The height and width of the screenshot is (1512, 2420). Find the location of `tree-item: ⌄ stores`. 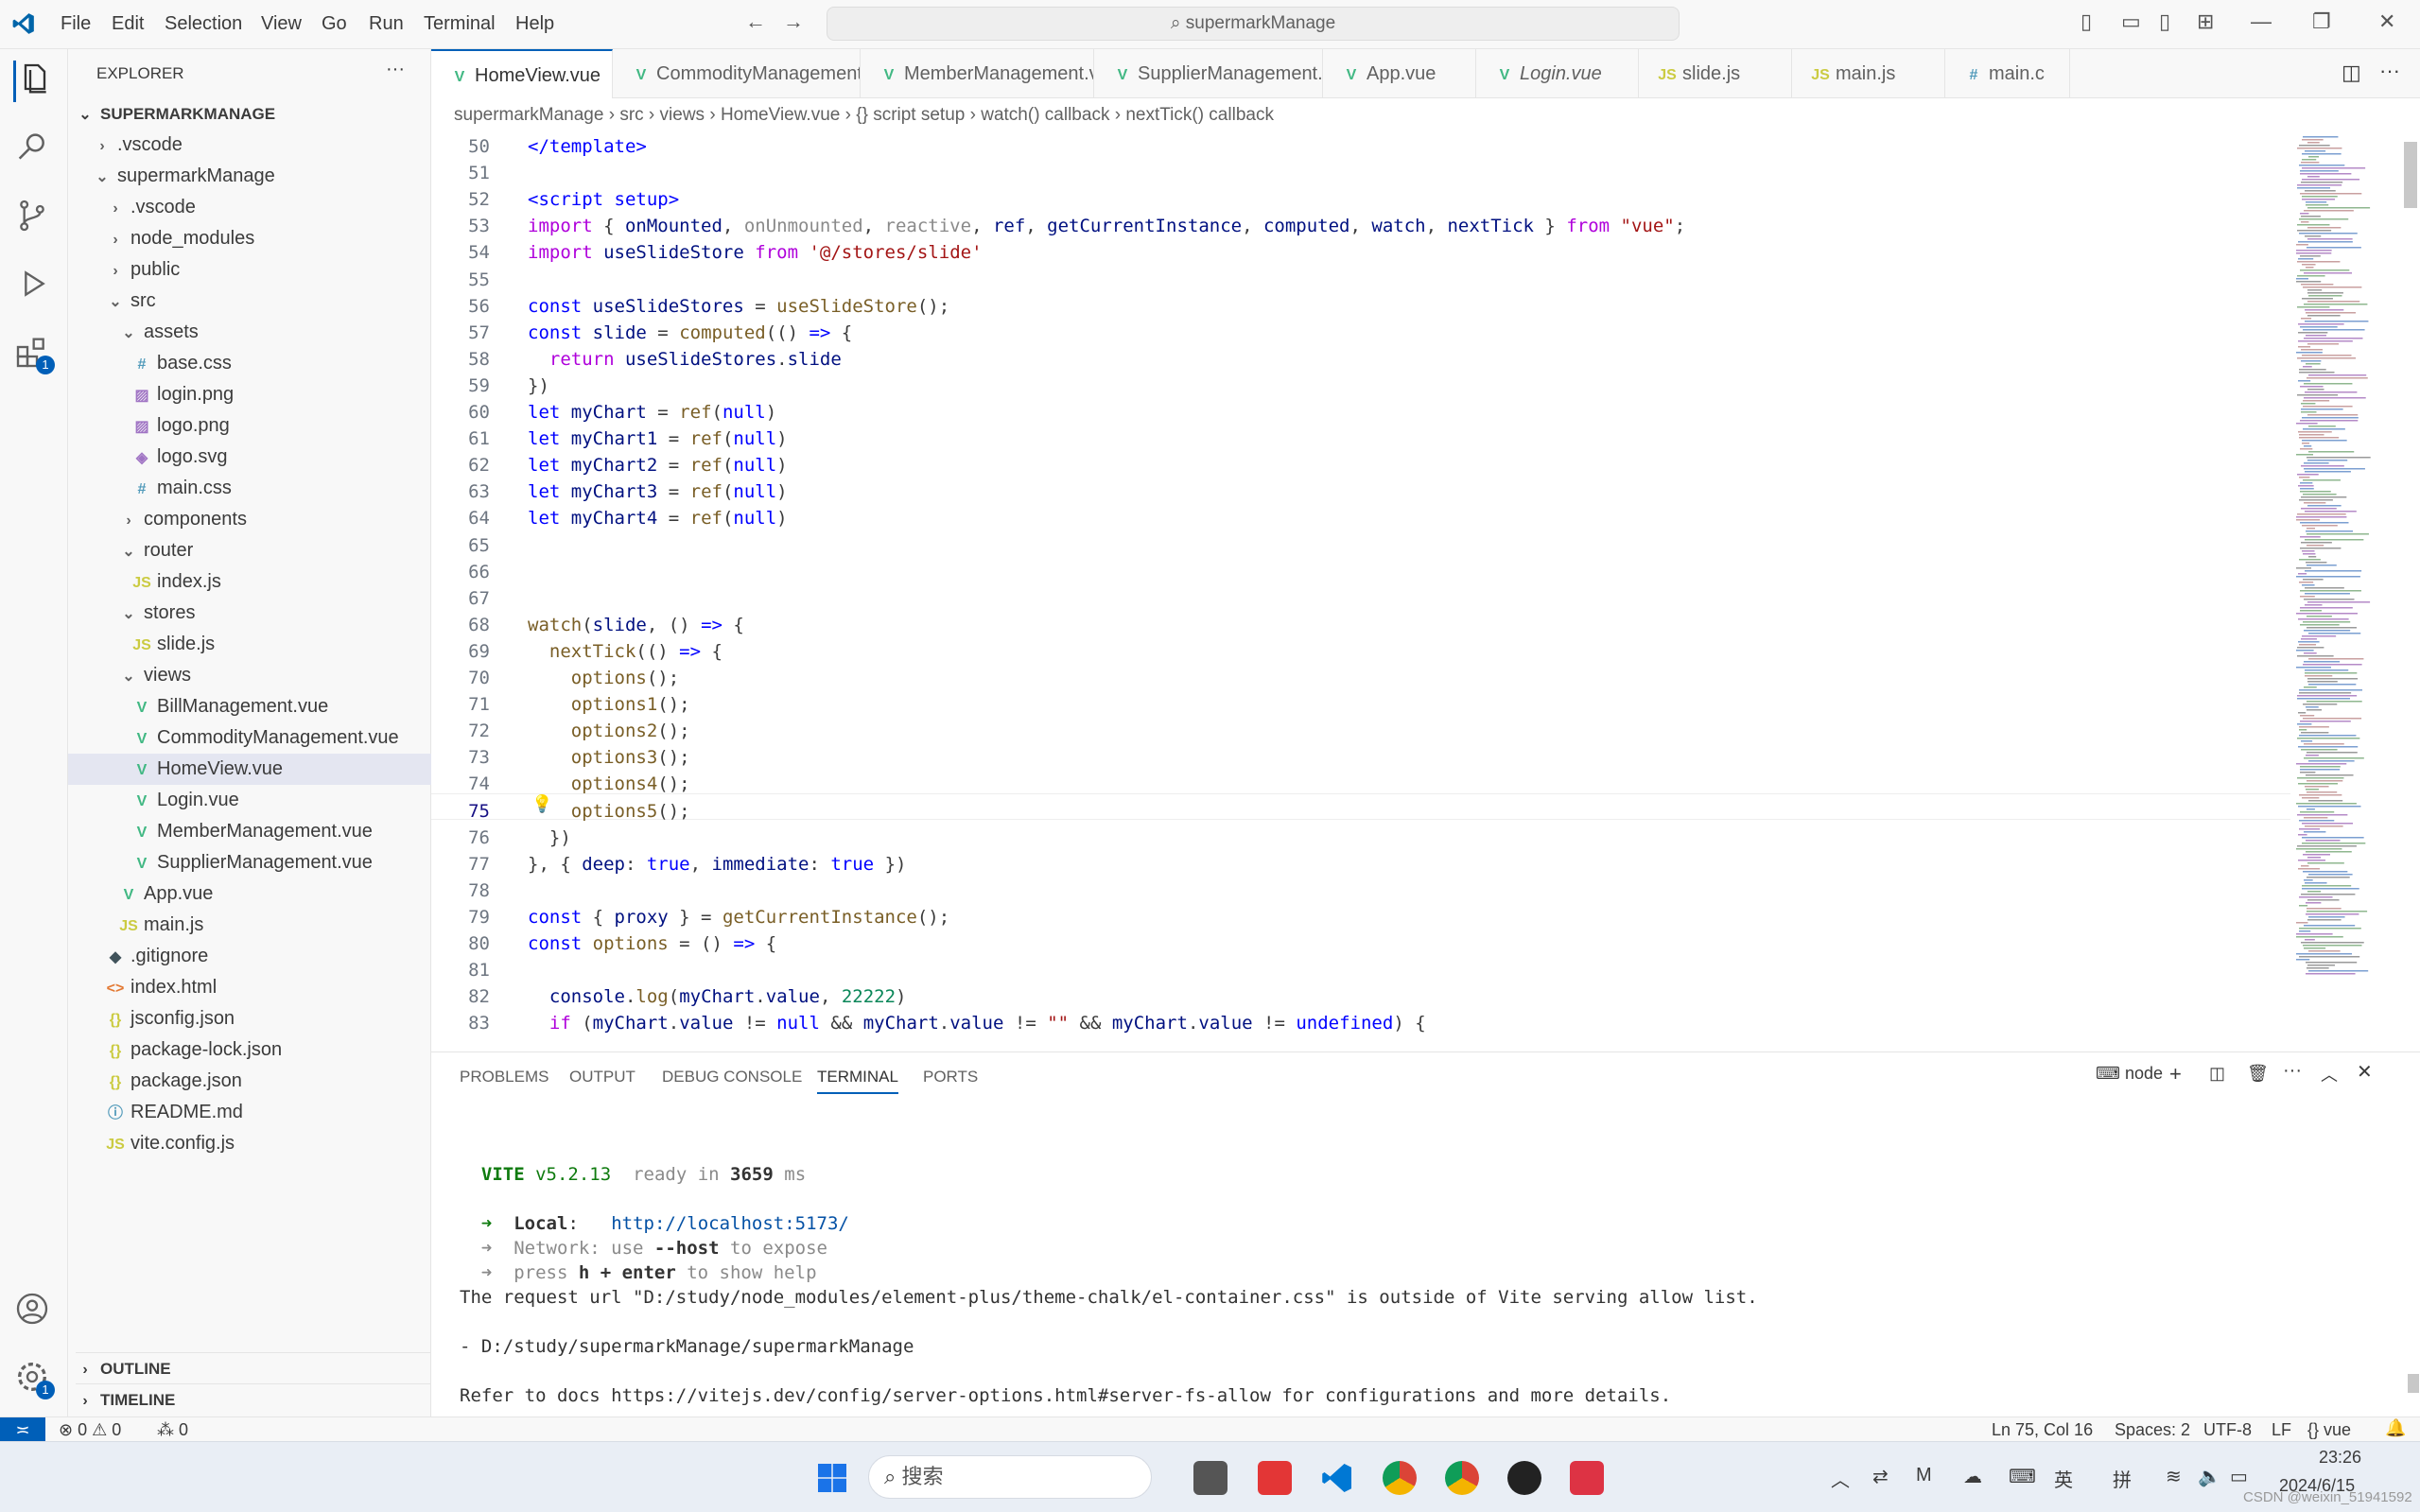

tree-item: ⌄ stores is located at coordinates (250, 614).